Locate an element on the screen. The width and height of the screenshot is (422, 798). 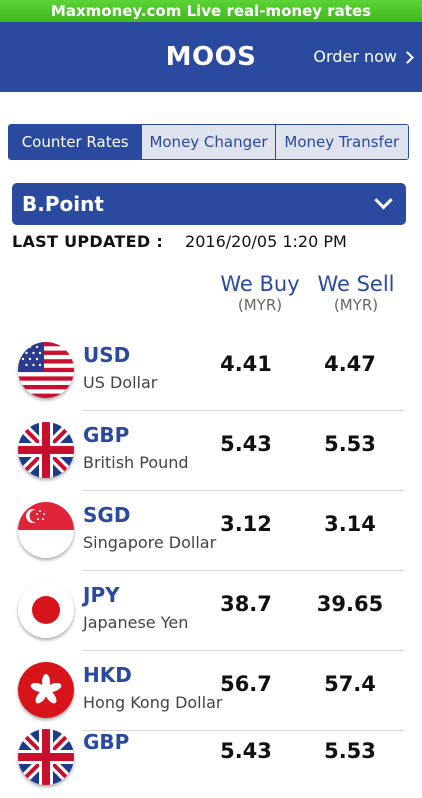
order-now-label: Order now is located at coordinates (355, 56).